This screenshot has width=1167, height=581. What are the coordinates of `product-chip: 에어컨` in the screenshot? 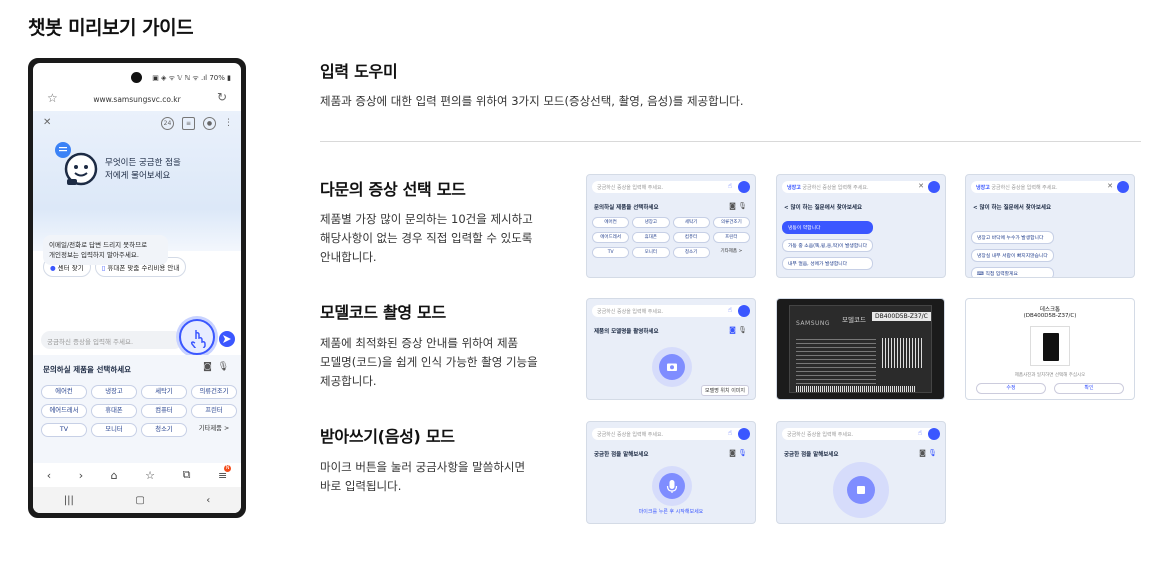 It's located at (64, 392).